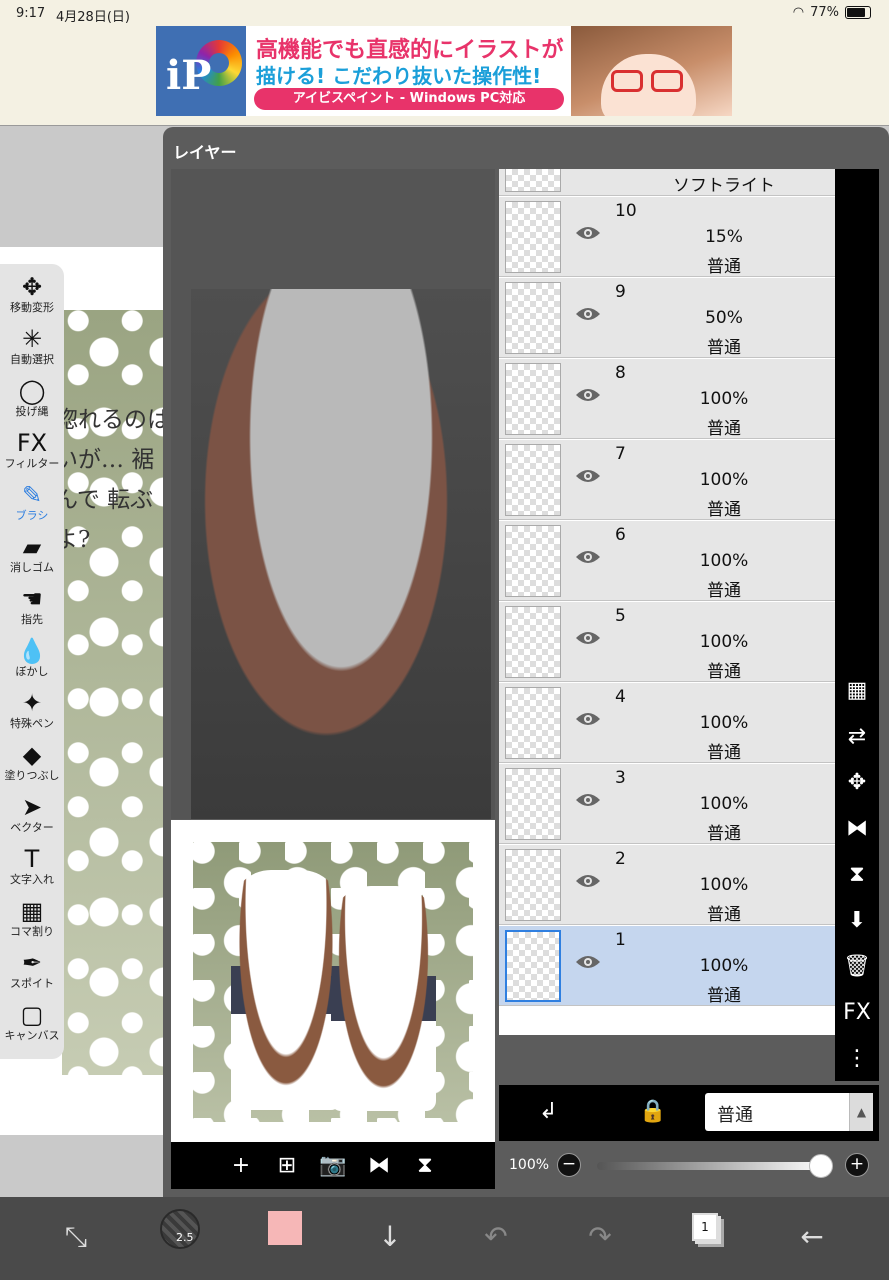 The width and height of the screenshot is (889, 1280). What do you see at coordinates (667, 642) in the screenshot?
I see `layer-row: 5 100% 普通` at bounding box center [667, 642].